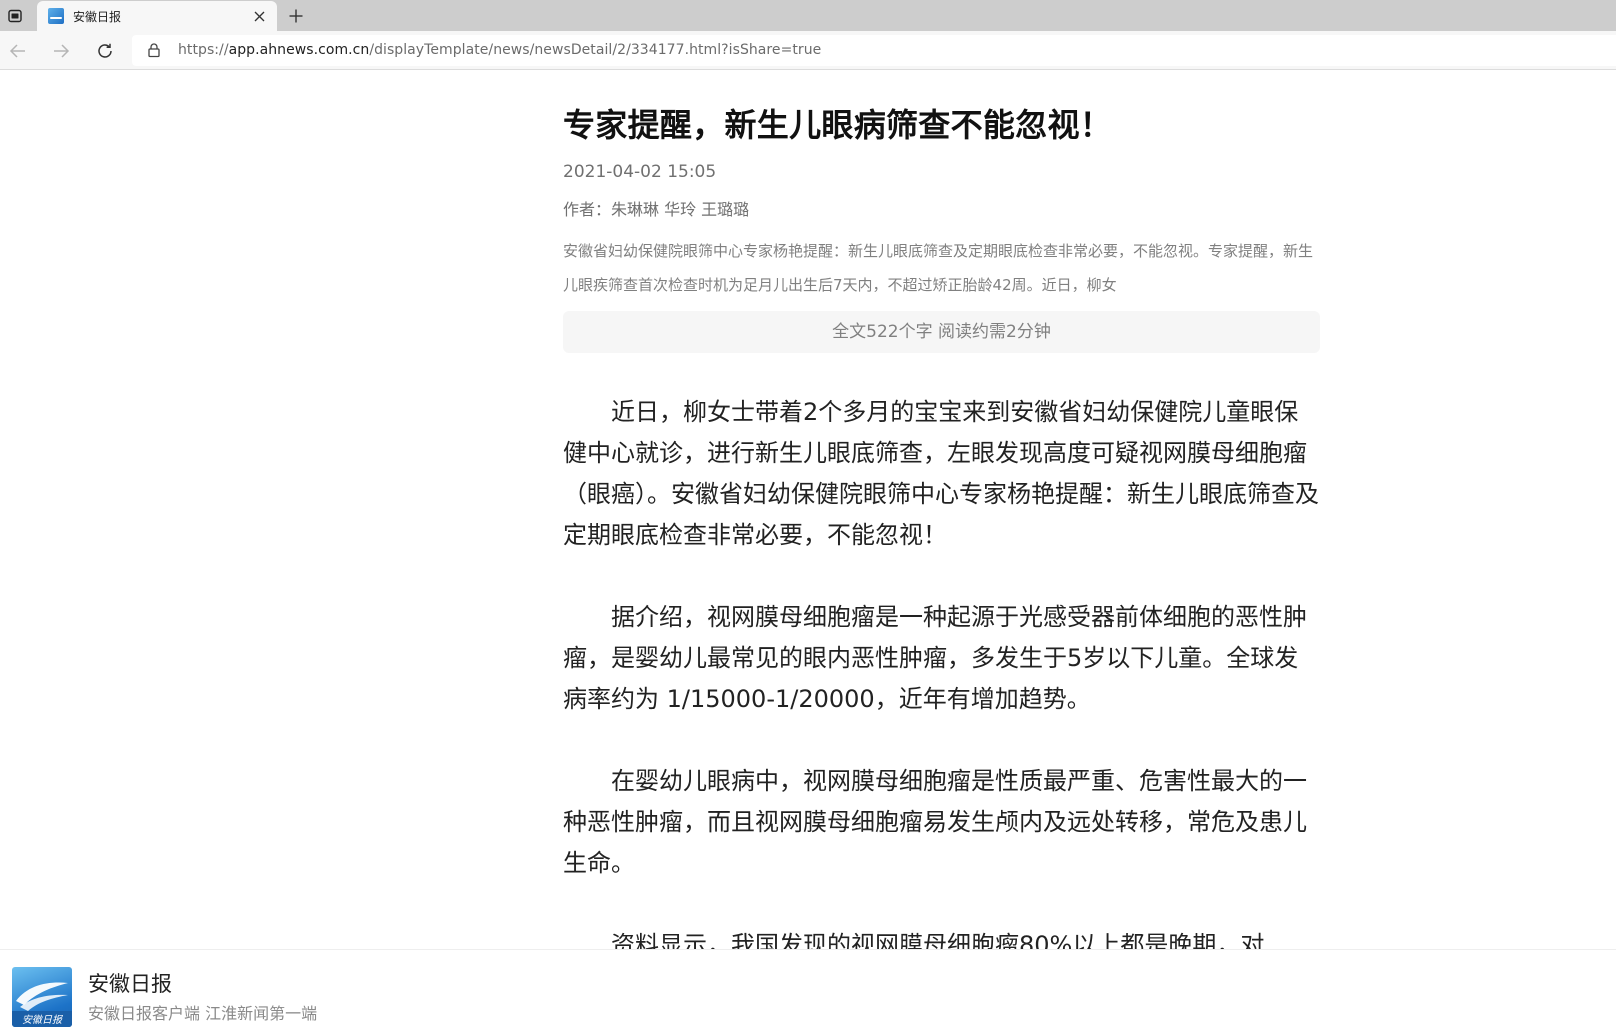  What do you see at coordinates (203, 1013) in the screenshot?
I see `banner-description: 安徽日报客户端 江淮新闻第一端` at bounding box center [203, 1013].